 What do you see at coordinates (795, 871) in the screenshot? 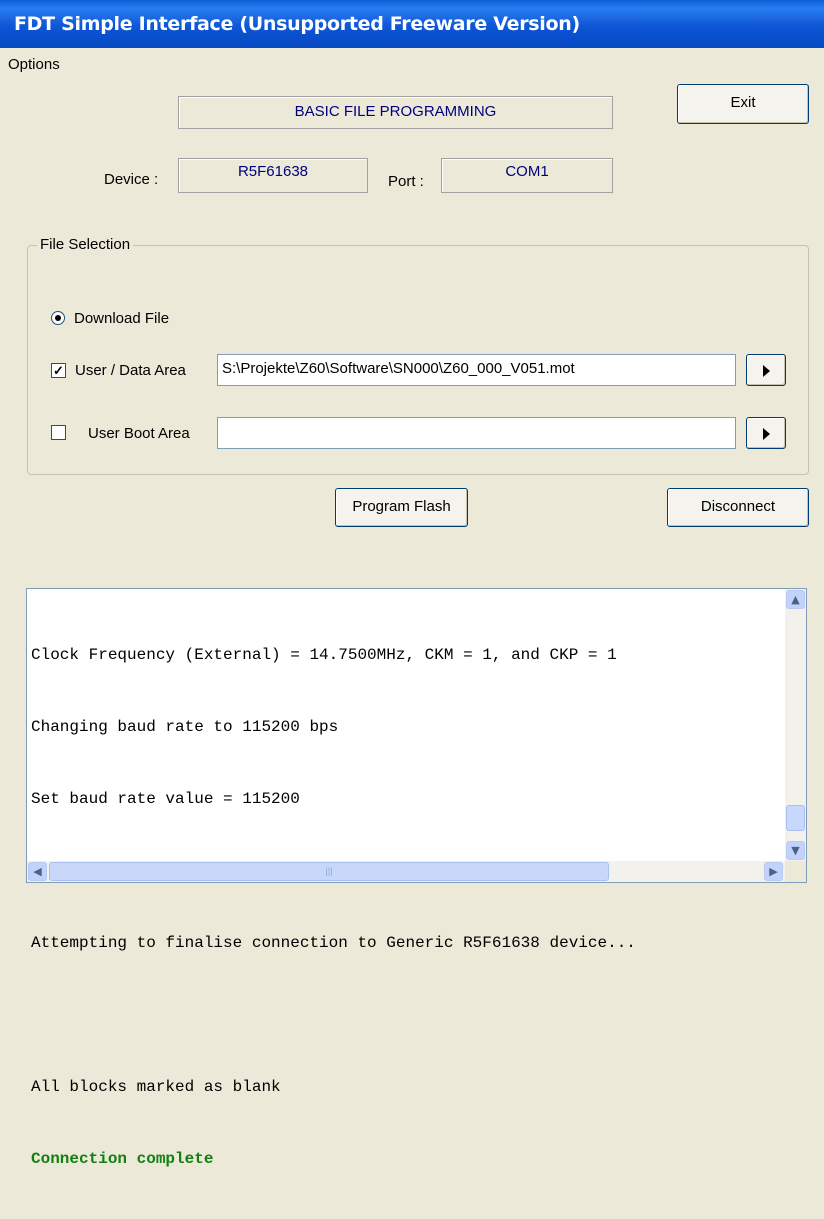
I see `scrollbar-corner` at bounding box center [795, 871].